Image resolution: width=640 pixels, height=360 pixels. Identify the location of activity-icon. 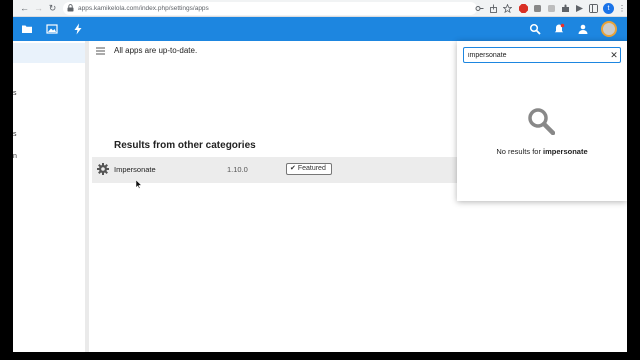
(78, 29).